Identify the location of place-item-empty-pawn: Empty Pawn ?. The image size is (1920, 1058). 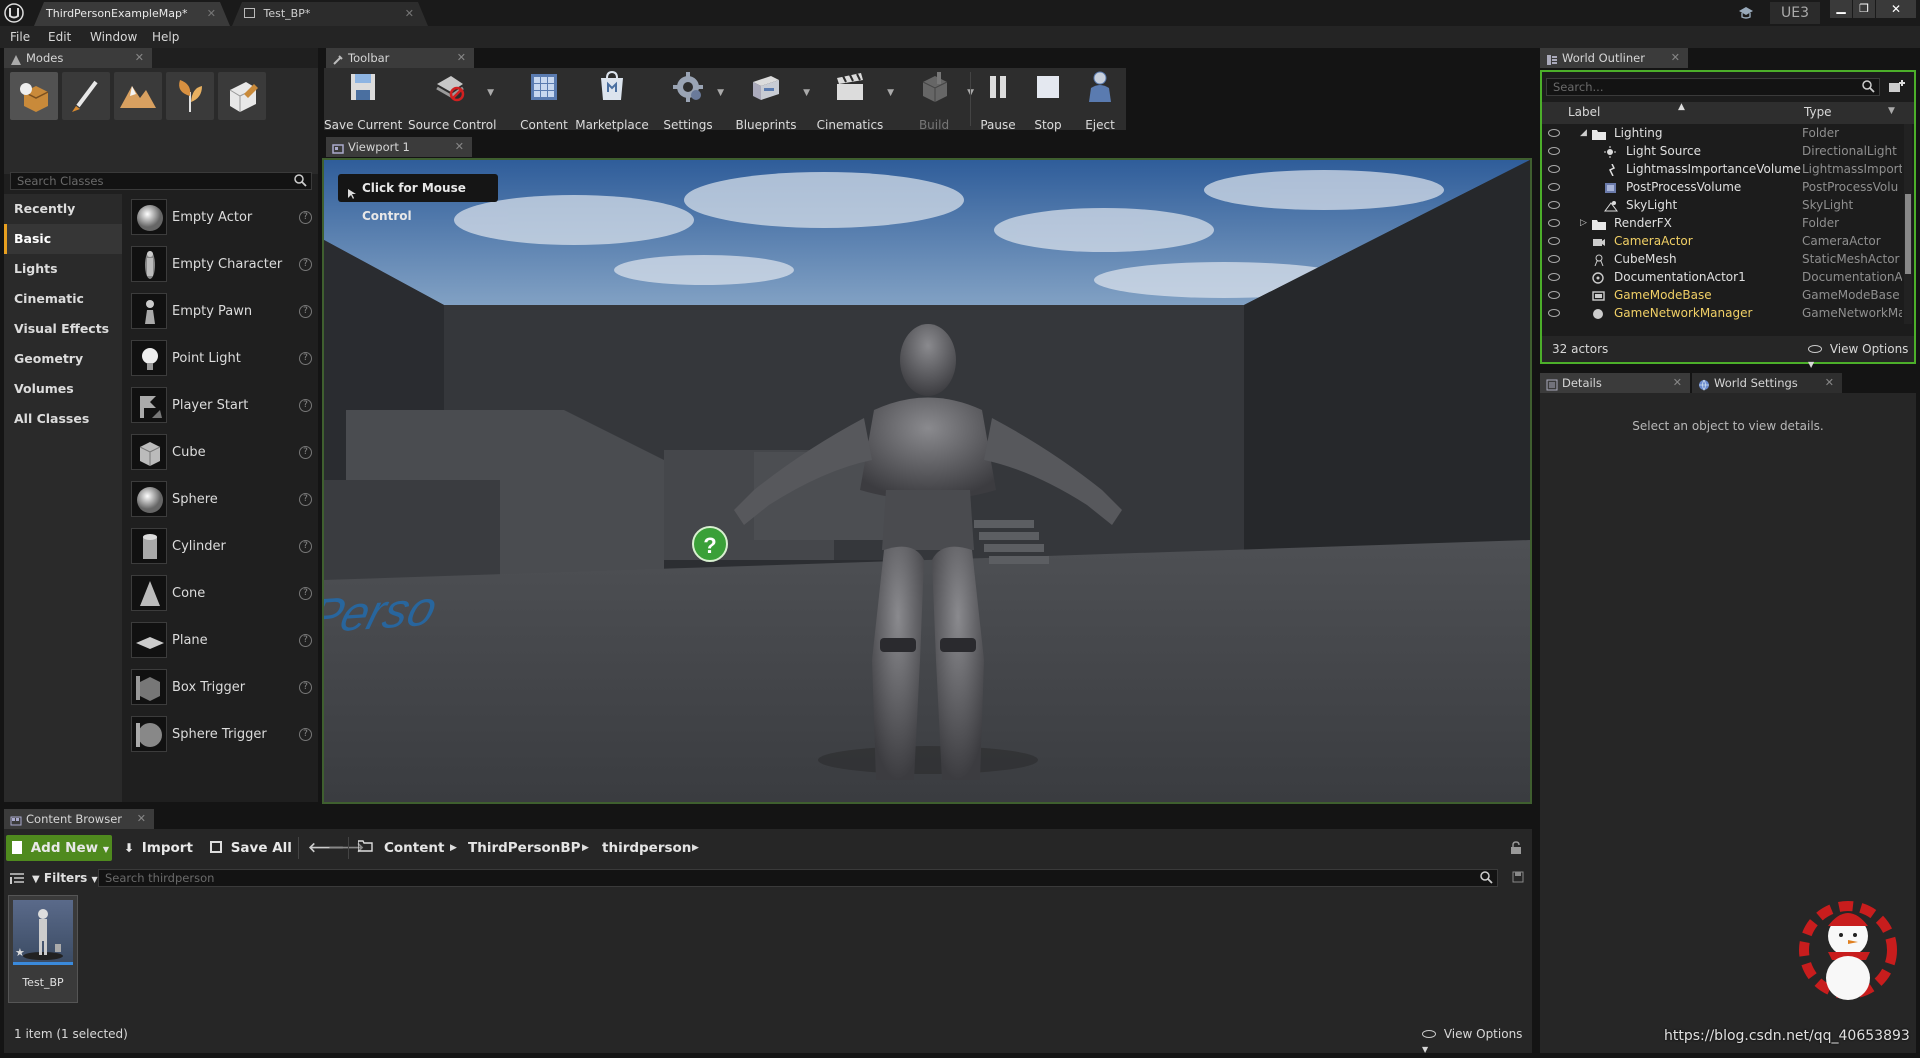
(220, 311).